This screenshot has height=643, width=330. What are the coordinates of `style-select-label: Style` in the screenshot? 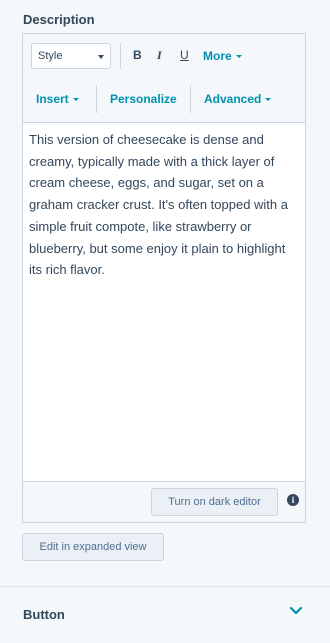 It's located at (50, 56).